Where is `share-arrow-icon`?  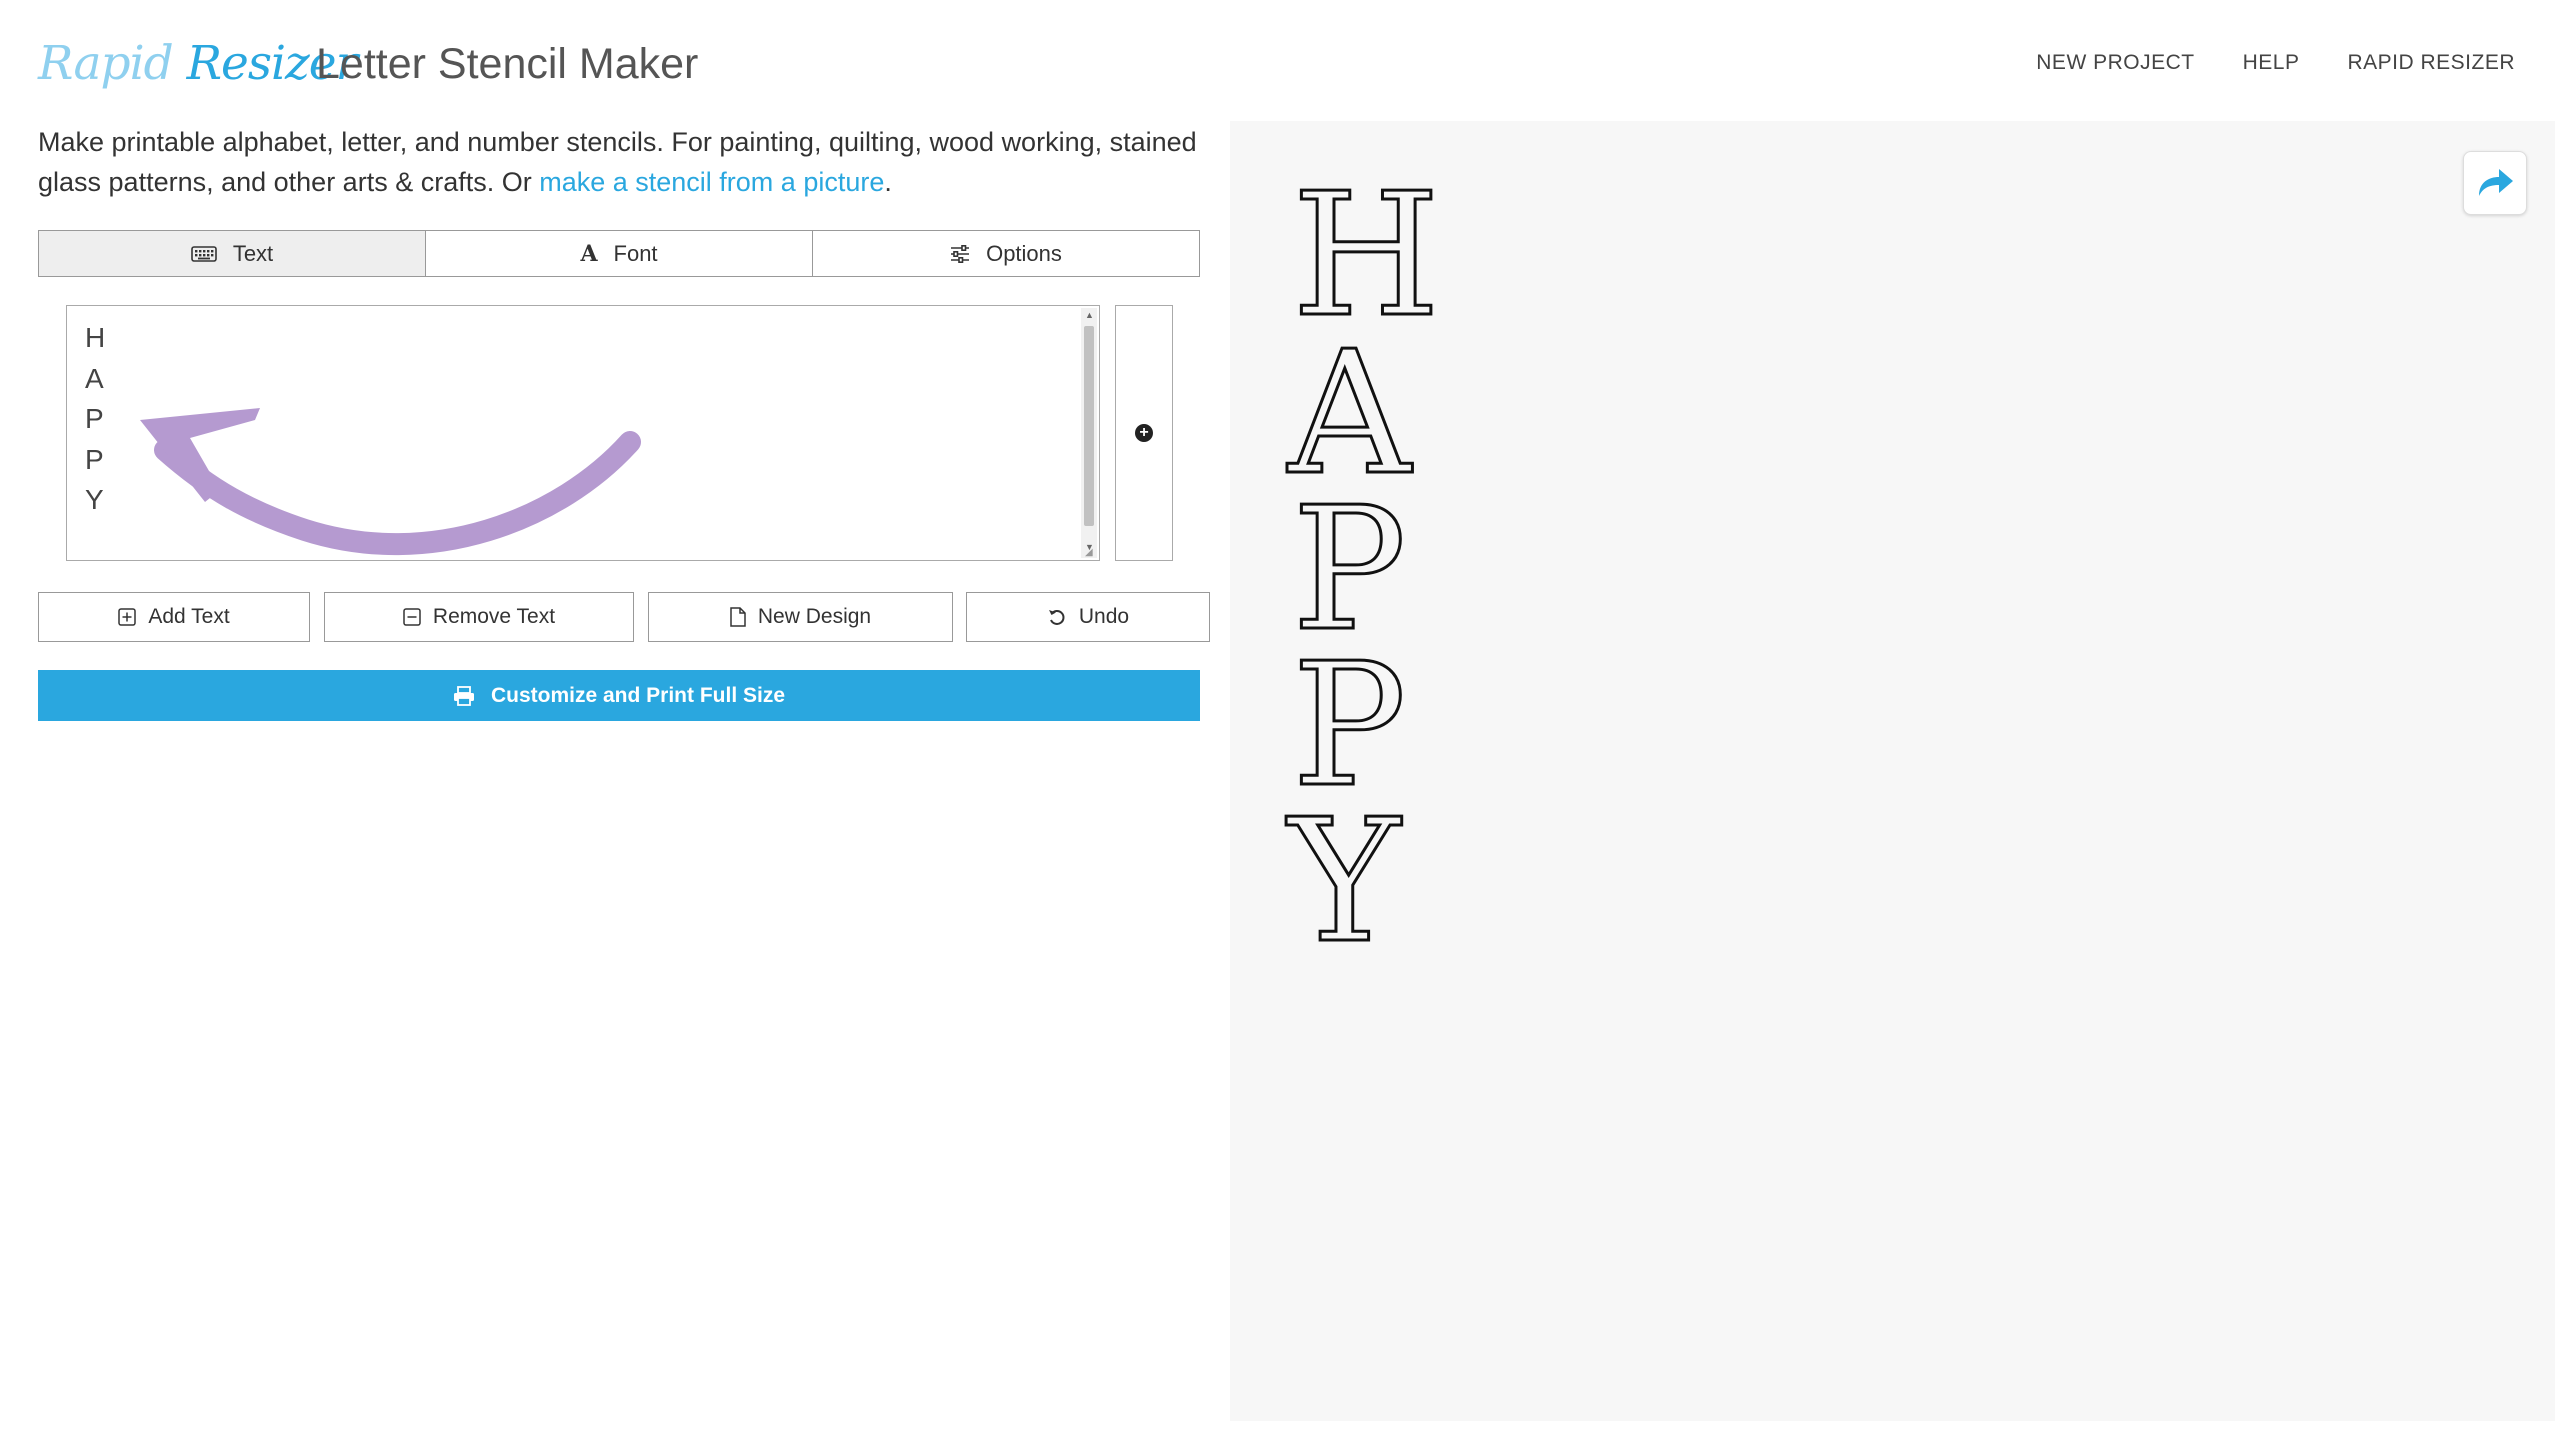
share-arrow-icon is located at coordinates (2496, 182).